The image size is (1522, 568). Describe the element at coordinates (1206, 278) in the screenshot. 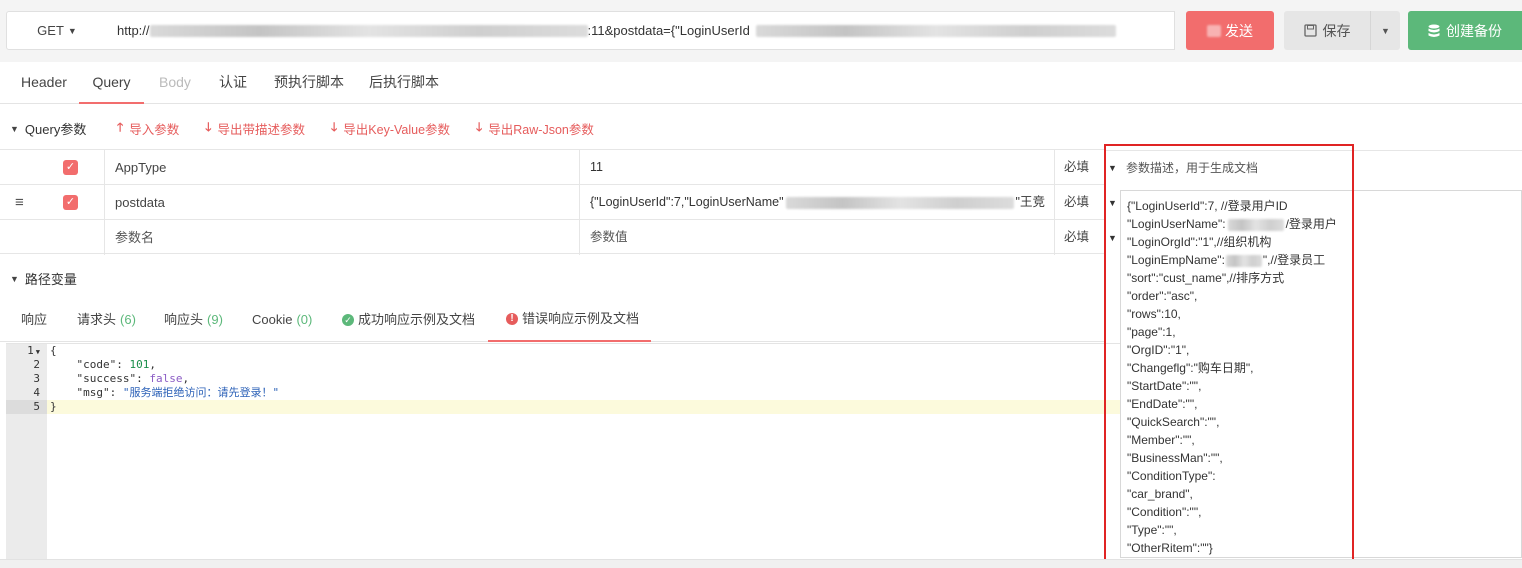

I see `desc-line: "sort":"cust_name",//排序方式` at that location.